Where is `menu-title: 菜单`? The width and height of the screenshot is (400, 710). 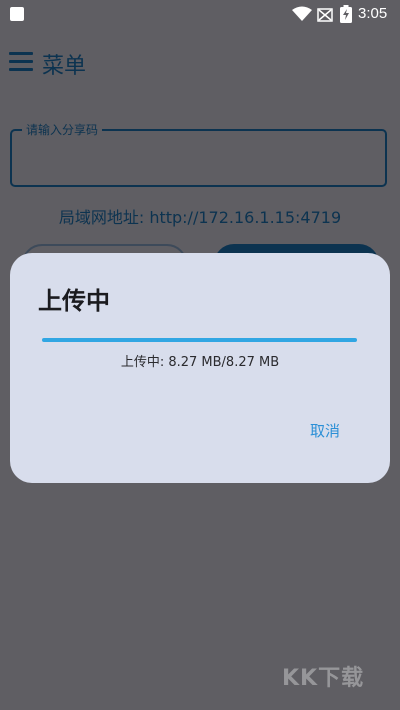 menu-title: 菜单 is located at coordinates (64, 64).